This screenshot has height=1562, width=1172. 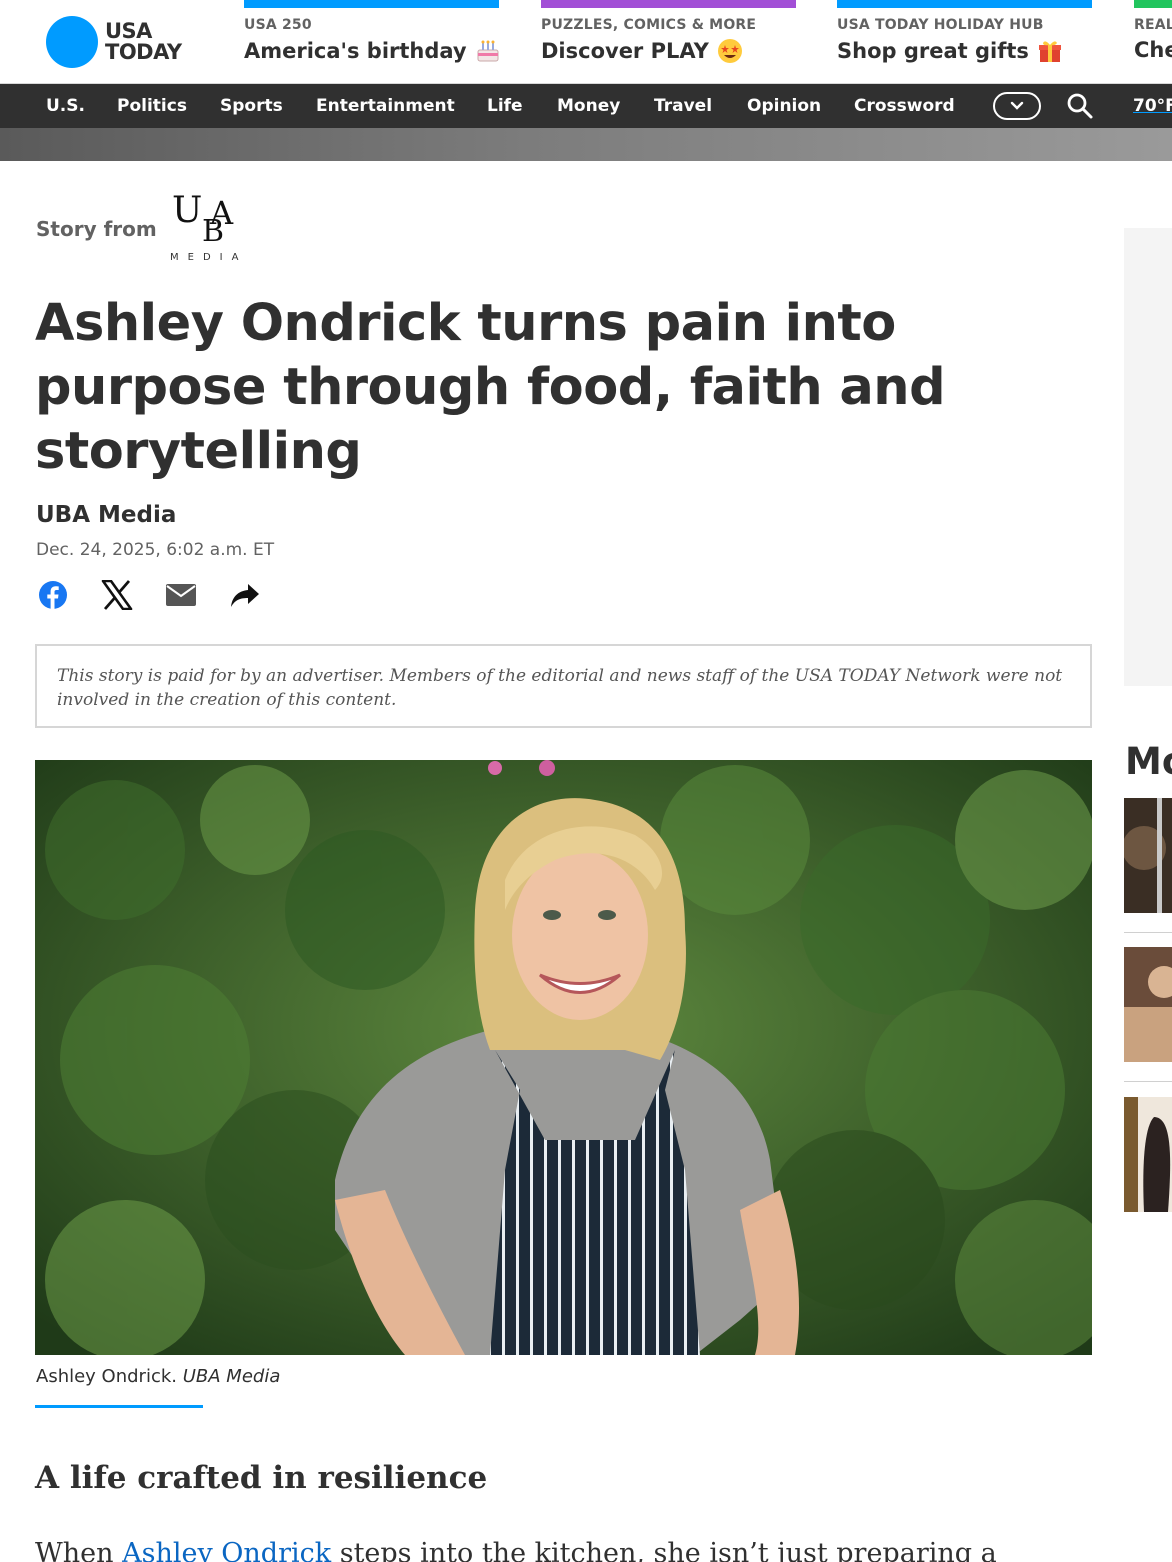 I want to click on rail-ad-slot, so click(x=1148, y=457).